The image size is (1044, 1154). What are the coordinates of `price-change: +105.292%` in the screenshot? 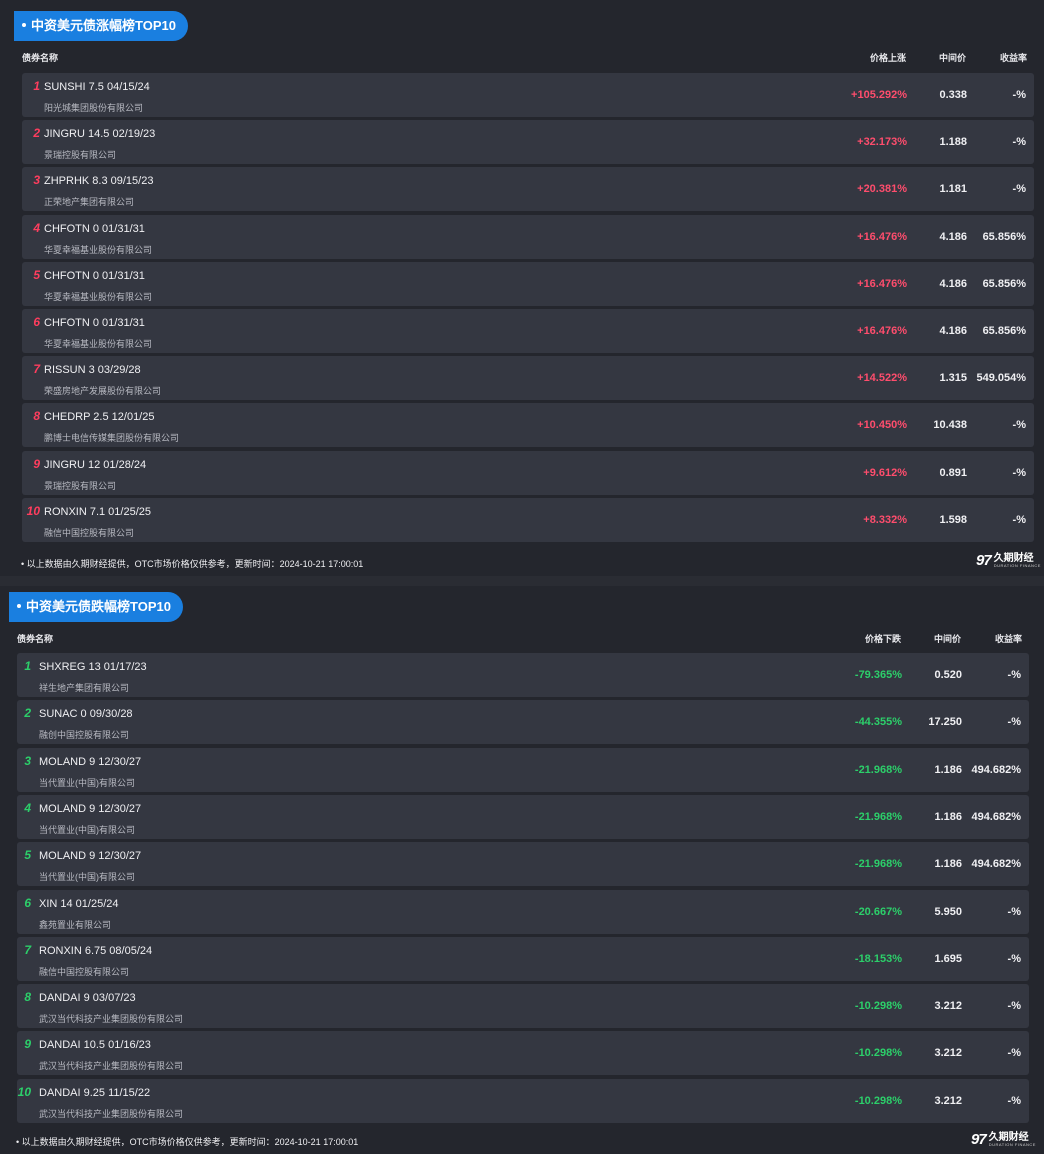 It's located at (879, 95).